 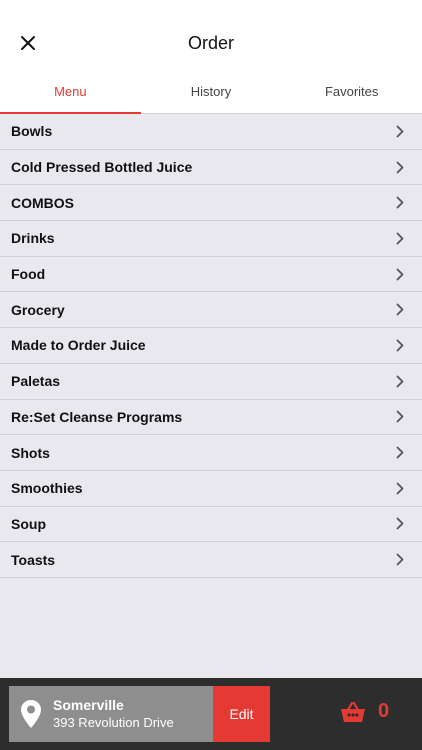 What do you see at coordinates (211, 560) in the screenshot?
I see `menu-item-toasts: Toasts` at bounding box center [211, 560].